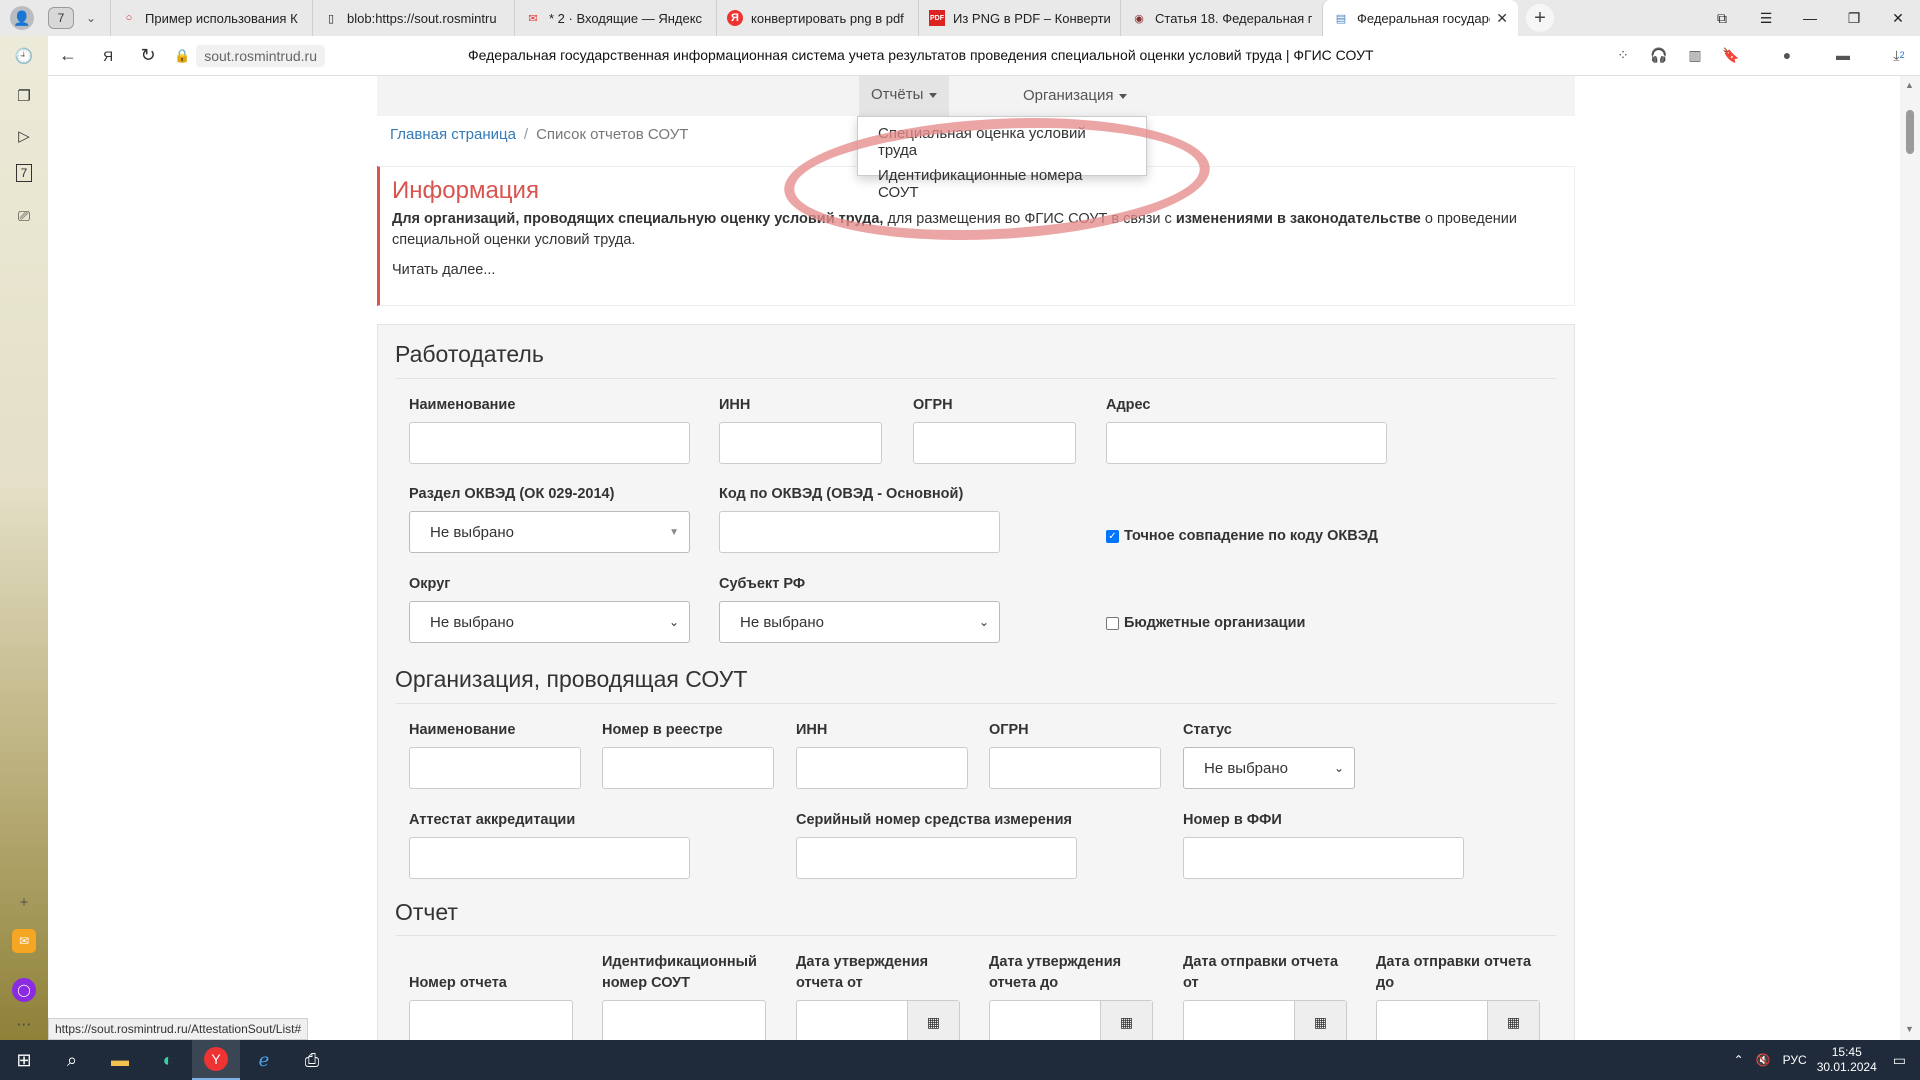 Image resolution: width=1920 pixels, height=1080 pixels. What do you see at coordinates (168, 1060) in the screenshot?
I see `edge-icon: ◐` at bounding box center [168, 1060].